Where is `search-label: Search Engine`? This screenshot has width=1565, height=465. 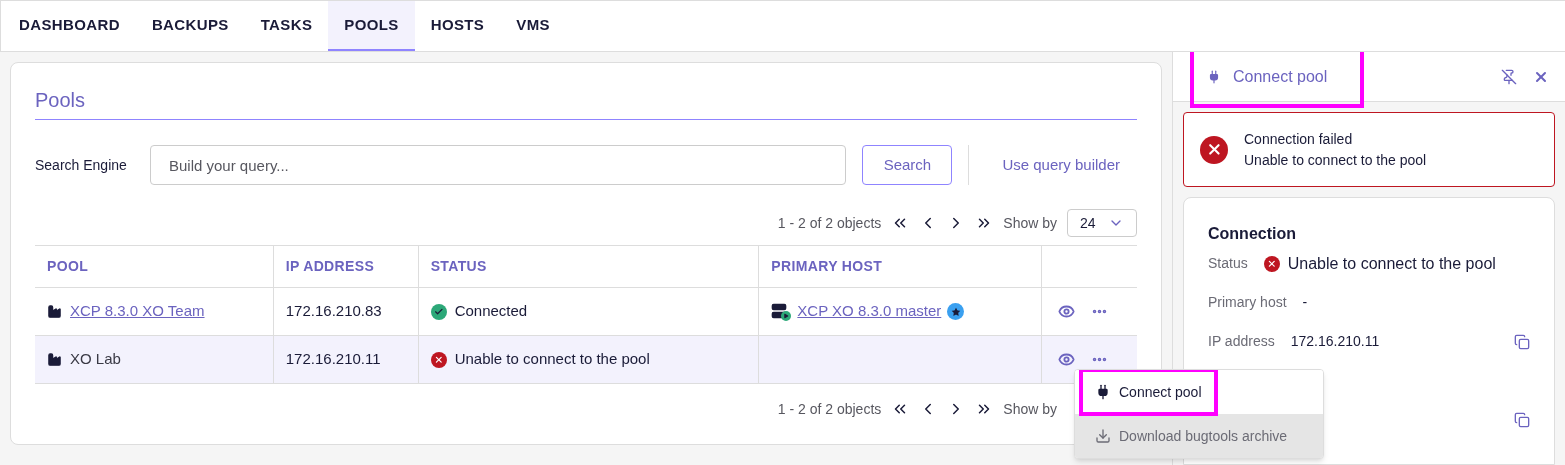 search-label: Search Engine is located at coordinates (81, 165).